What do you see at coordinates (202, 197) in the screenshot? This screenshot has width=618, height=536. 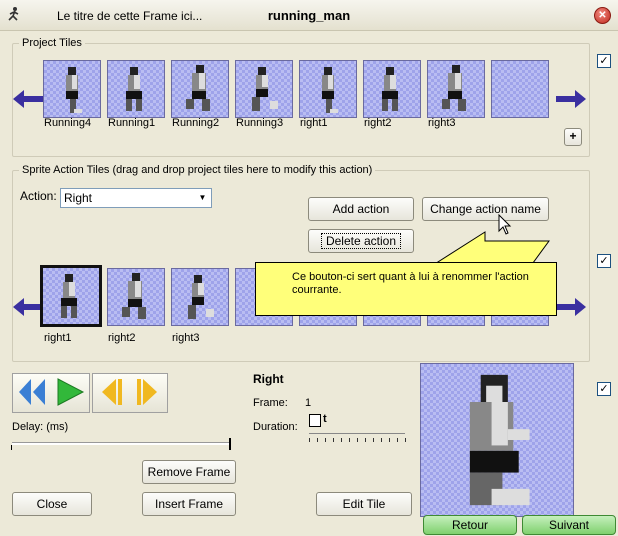 I see `chevron-down-icon: ▼` at bounding box center [202, 197].